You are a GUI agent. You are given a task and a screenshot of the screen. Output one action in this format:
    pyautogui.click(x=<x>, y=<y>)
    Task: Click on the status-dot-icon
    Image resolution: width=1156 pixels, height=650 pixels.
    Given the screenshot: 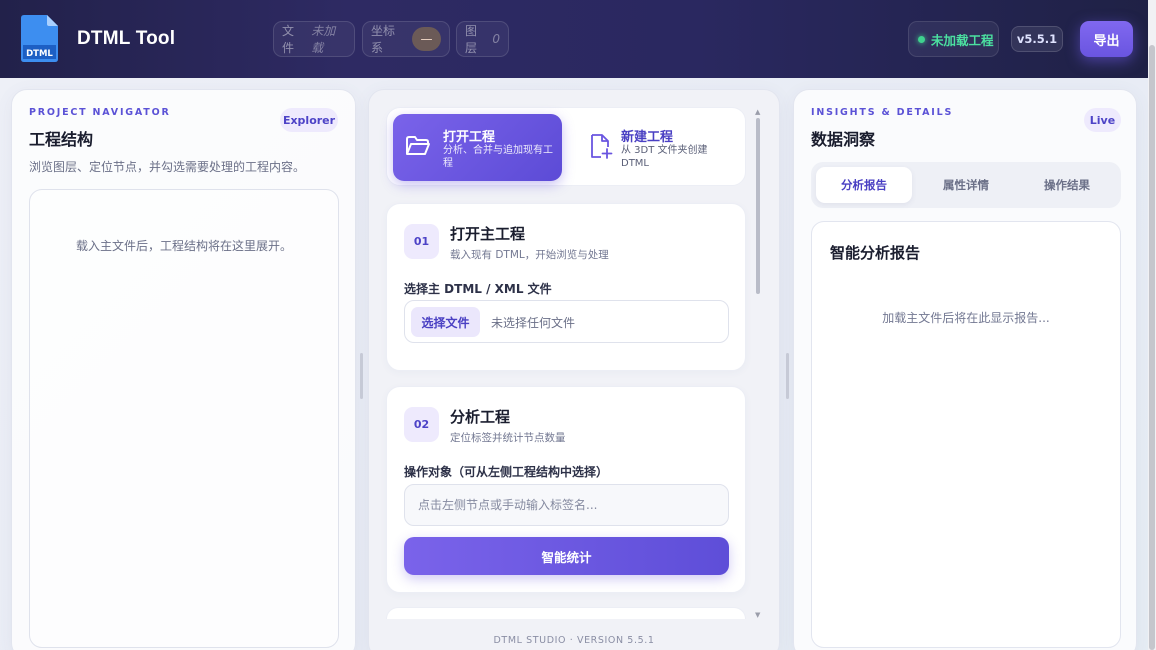 What is the action you would take?
    pyautogui.click(x=921, y=39)
    